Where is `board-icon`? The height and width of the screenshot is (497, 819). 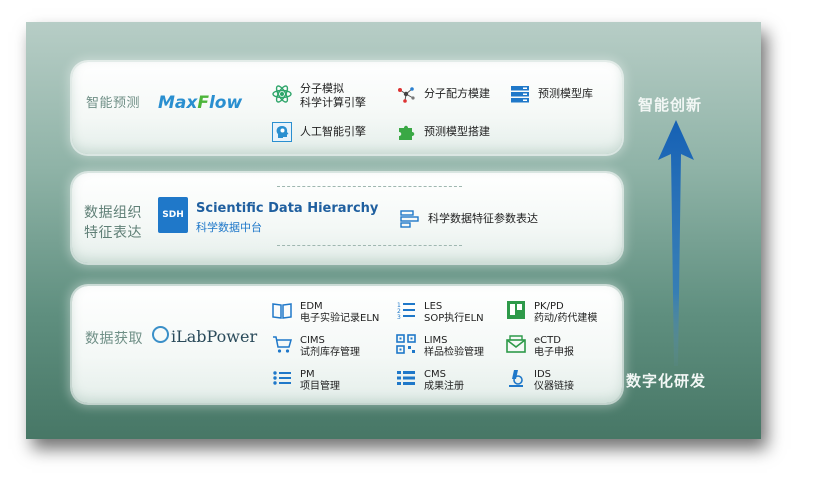 board-icon is located at coordinates (516, 310).